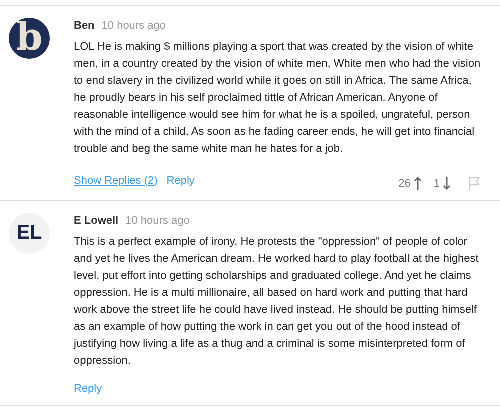 This screenshot has height=414, width=500. What do you see at coordinates (29, 38) in the screenshot?
I see `avatar: b` at bounding box center [29, 38].